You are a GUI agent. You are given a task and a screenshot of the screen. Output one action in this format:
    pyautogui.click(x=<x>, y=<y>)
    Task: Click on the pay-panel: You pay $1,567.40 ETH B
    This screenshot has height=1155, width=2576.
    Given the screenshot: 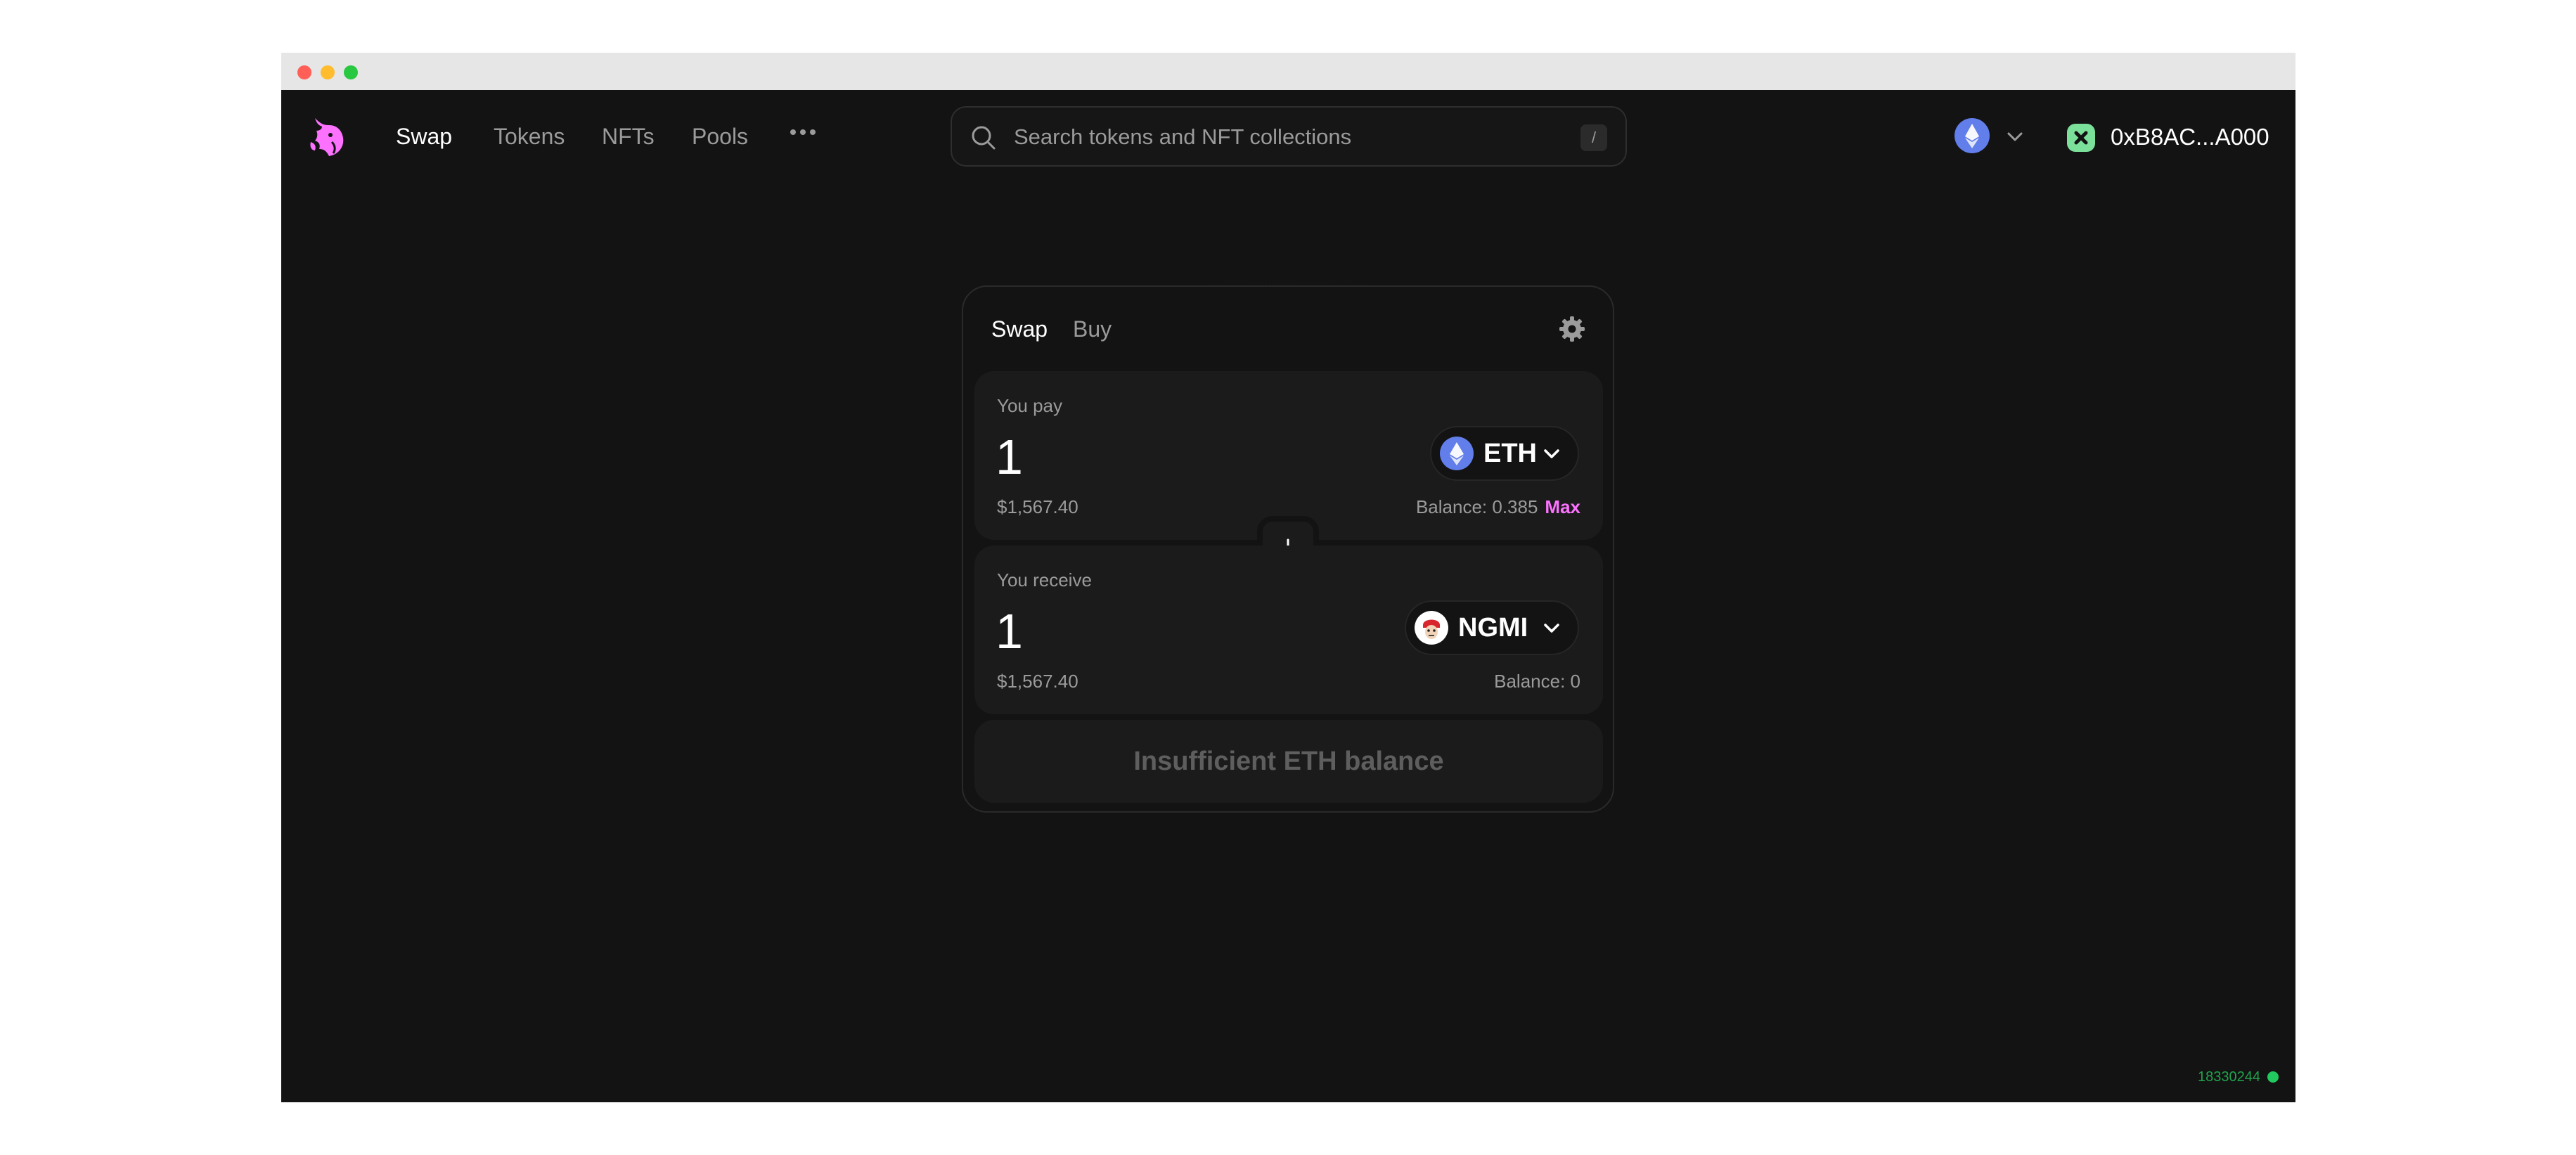 What is the action you would take?
    pyautogui.click(x=1288, y=455)
    